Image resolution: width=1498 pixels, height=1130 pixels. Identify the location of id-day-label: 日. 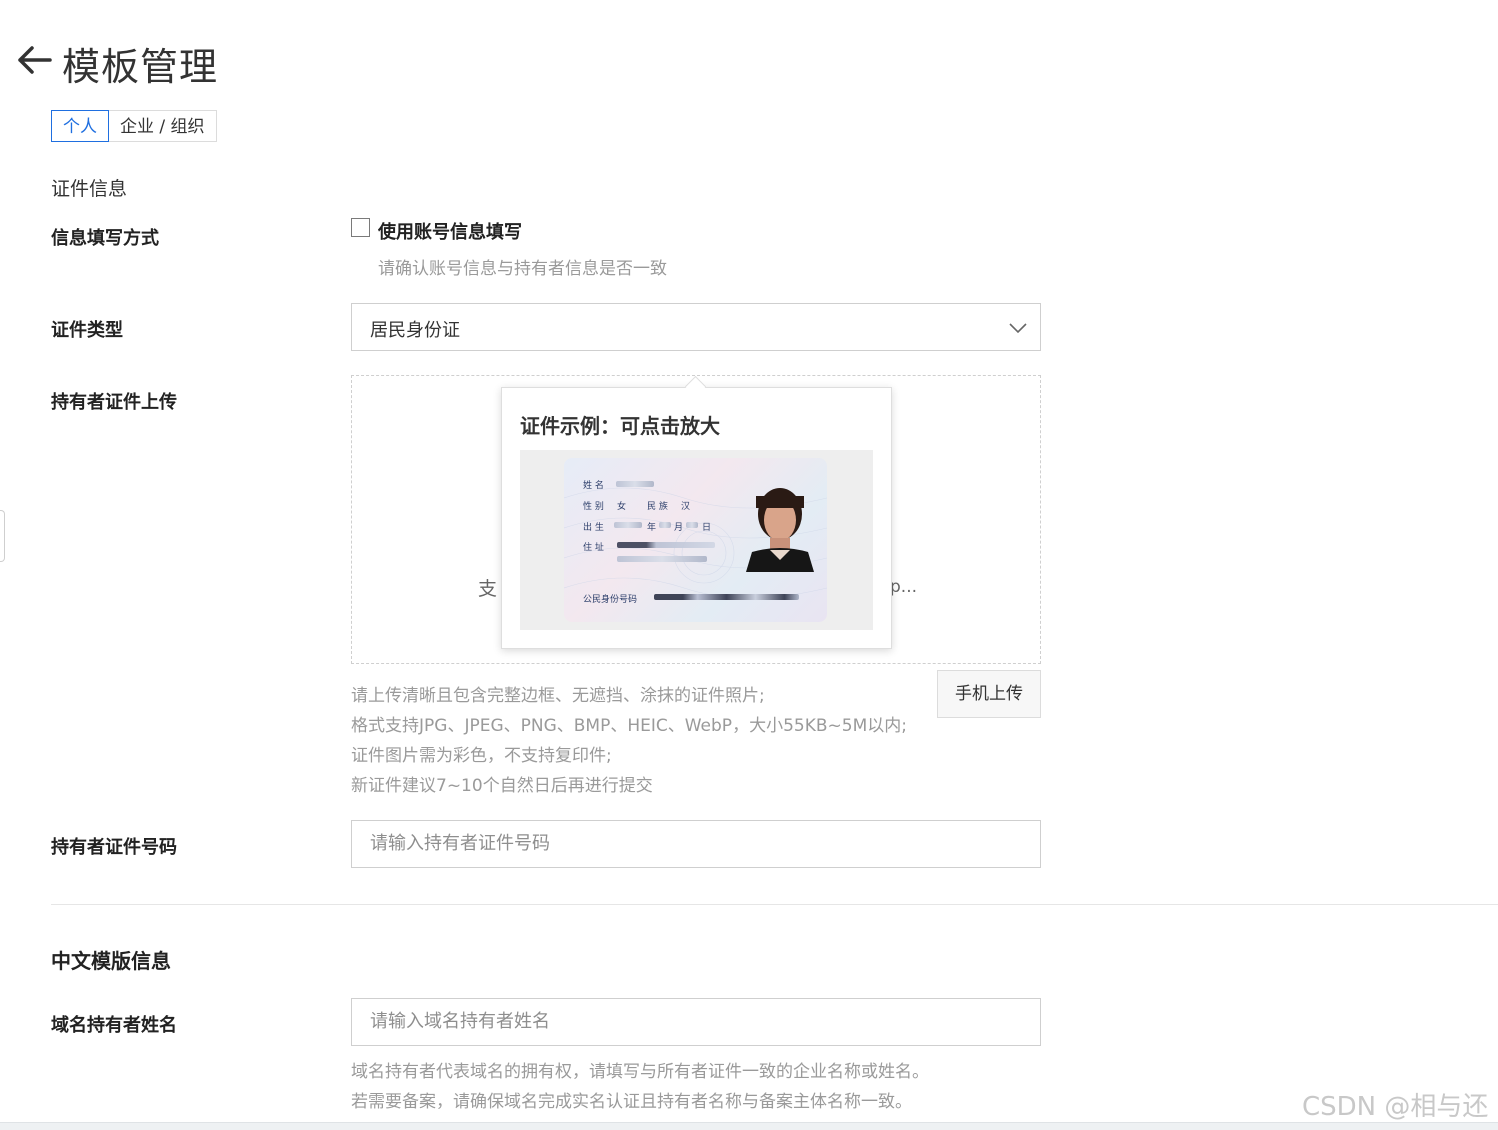
(707, 528).